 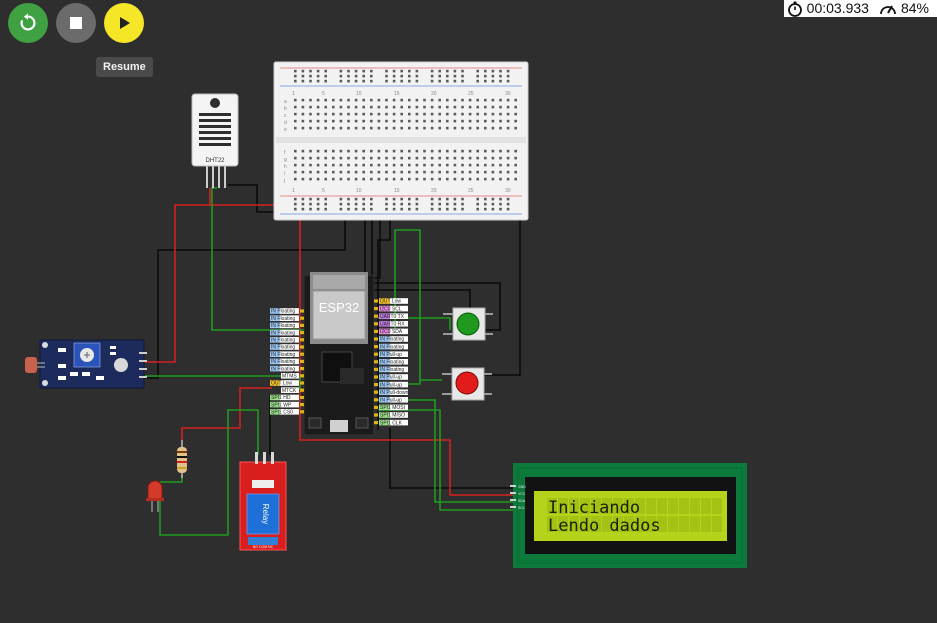 What do you see at coordinates (86, 364) in the screenshot?
I see `ldr-module` at bounding box center [86, 364].